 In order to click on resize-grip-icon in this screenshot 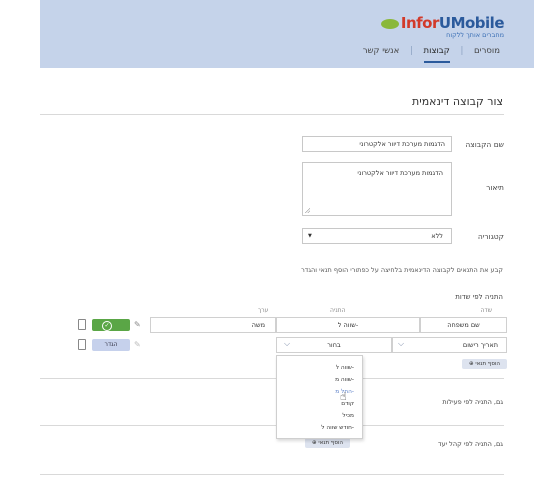, I will do `click(307, 210)`.